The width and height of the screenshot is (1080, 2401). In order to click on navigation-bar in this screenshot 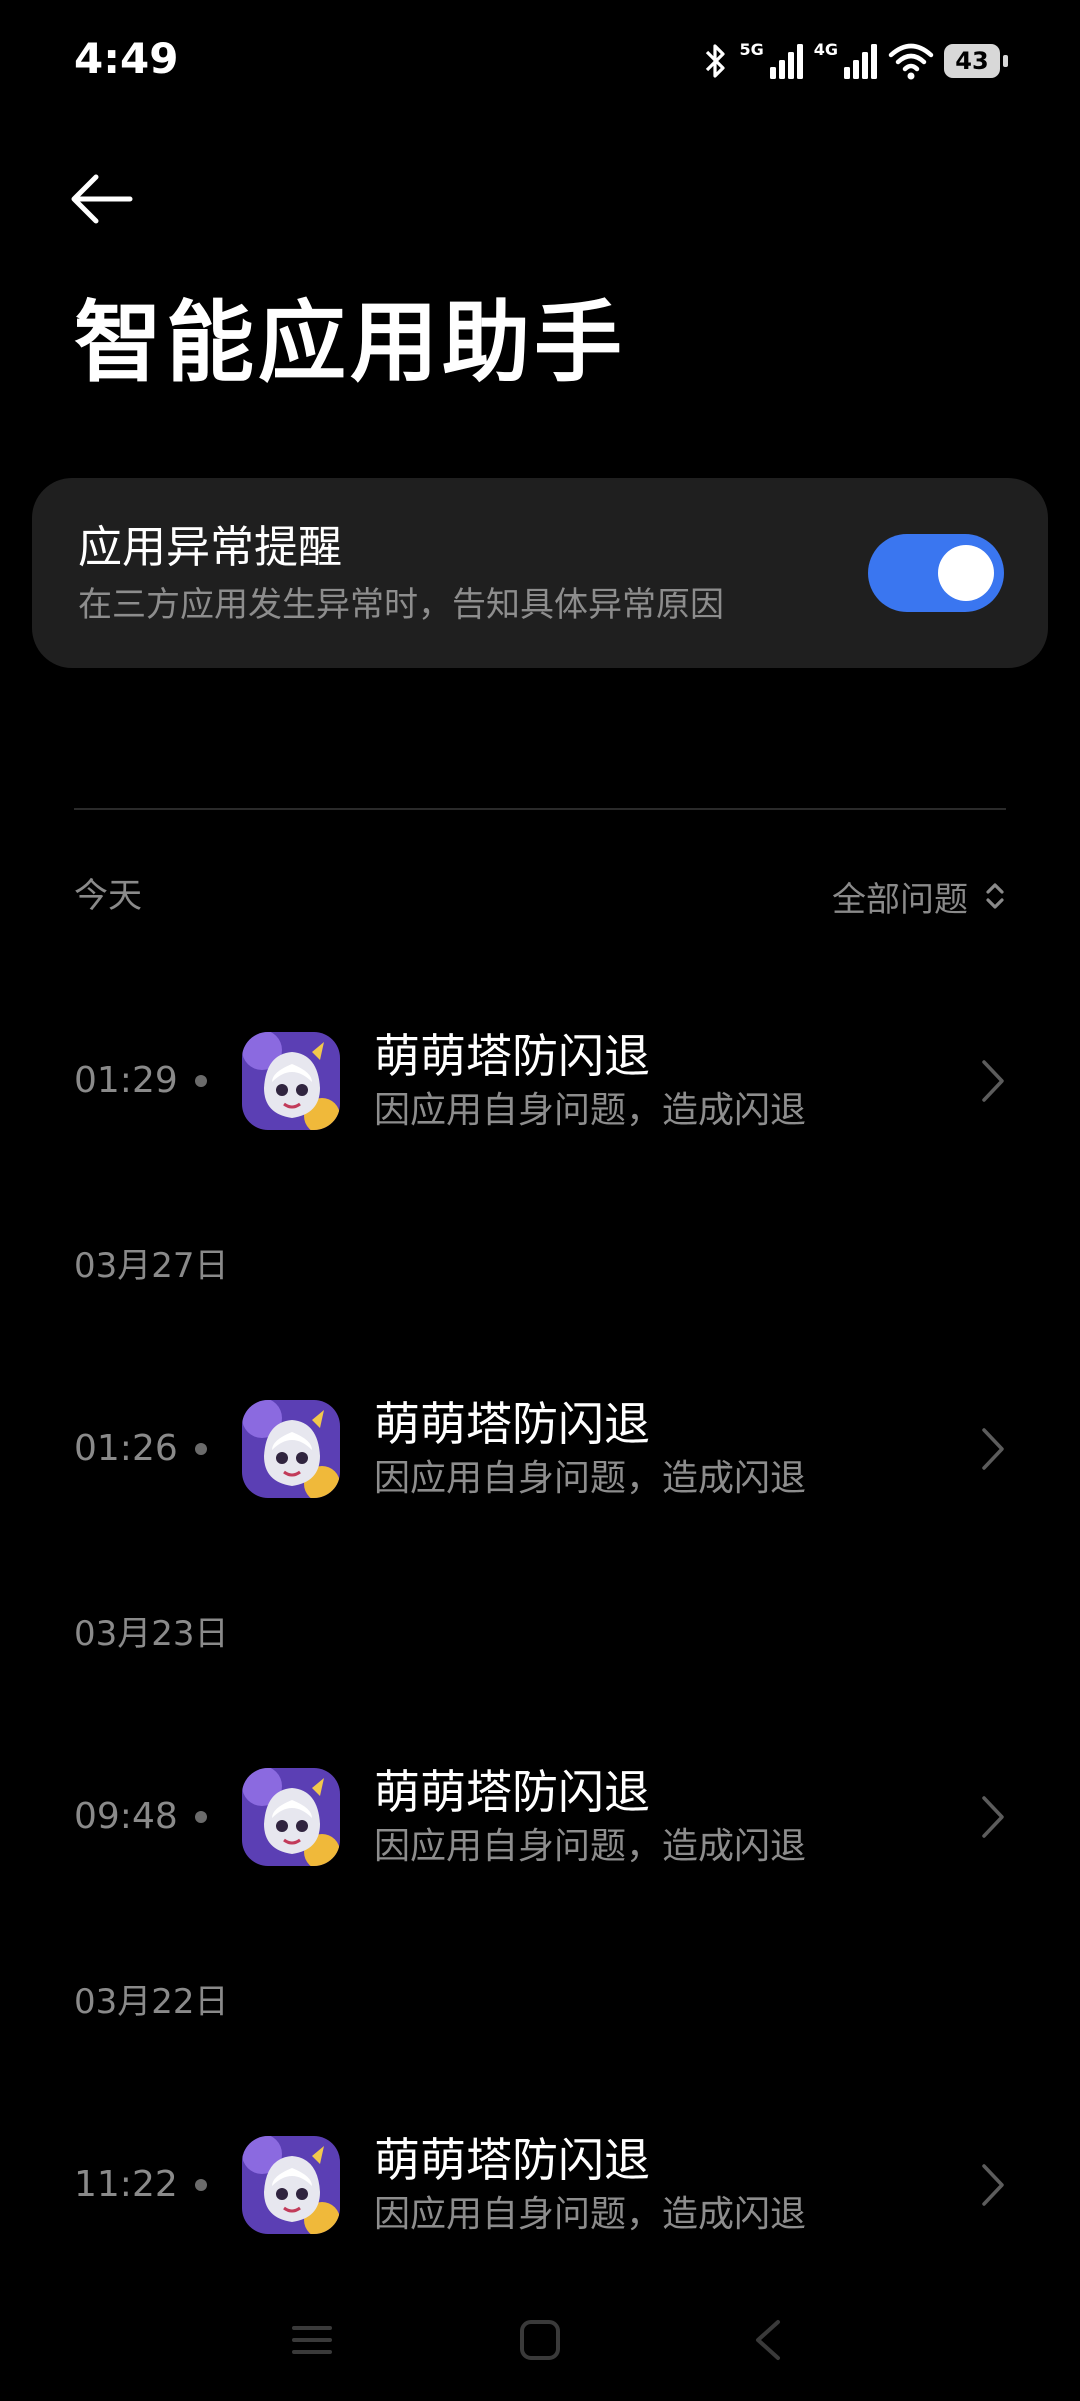, I will do `click(540, 2340)`.